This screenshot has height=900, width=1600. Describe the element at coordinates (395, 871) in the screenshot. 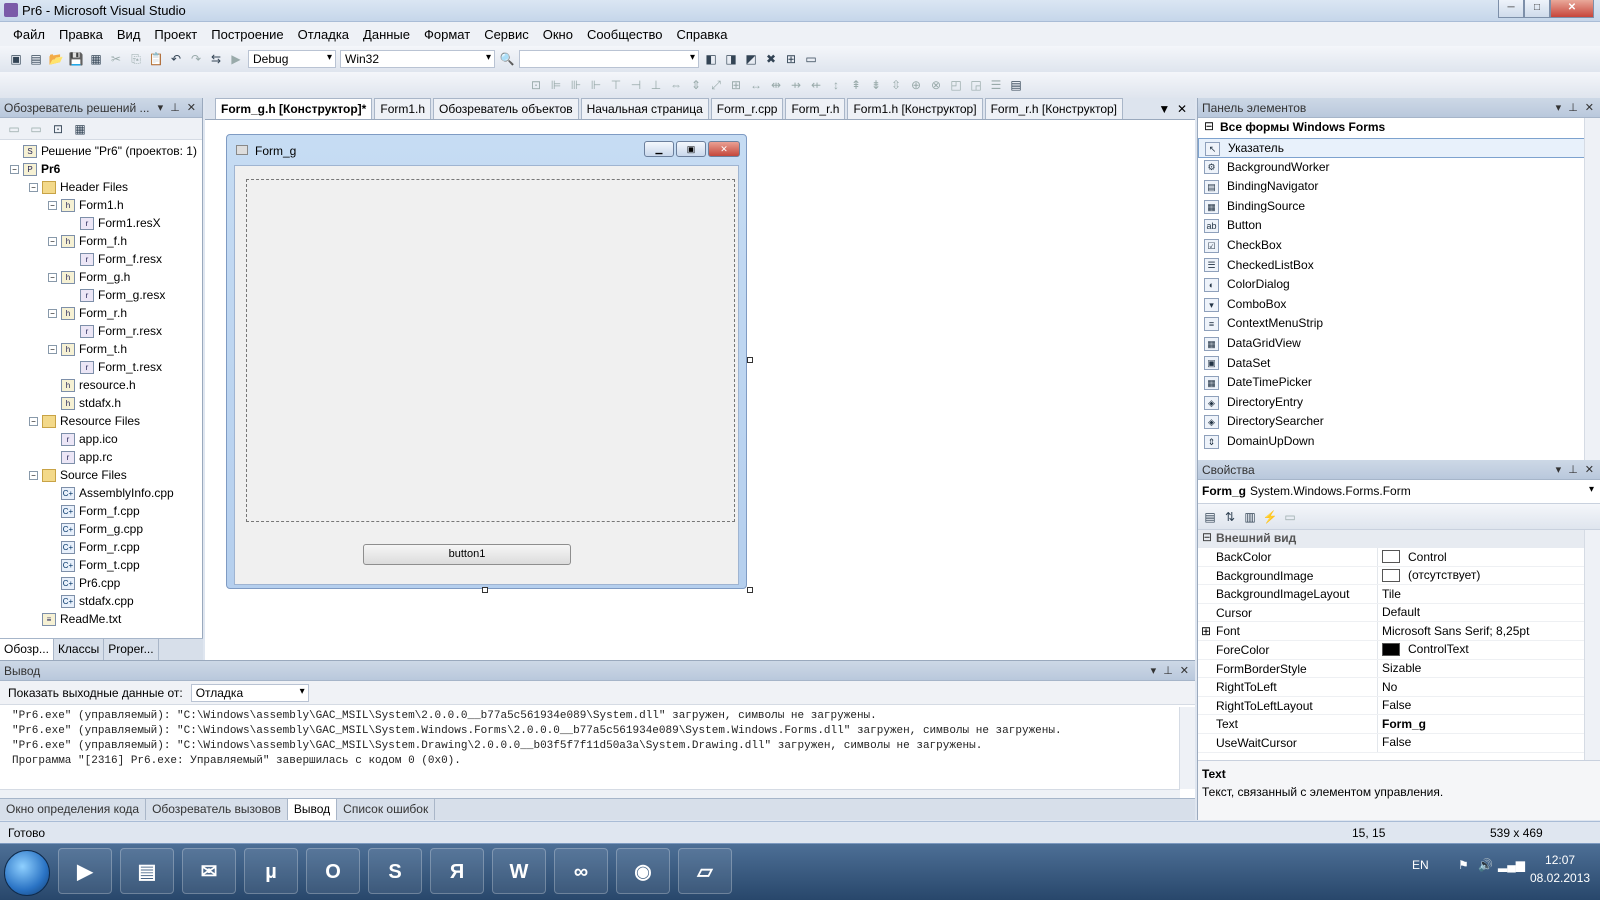

I see `skype-icon: S` at that location.